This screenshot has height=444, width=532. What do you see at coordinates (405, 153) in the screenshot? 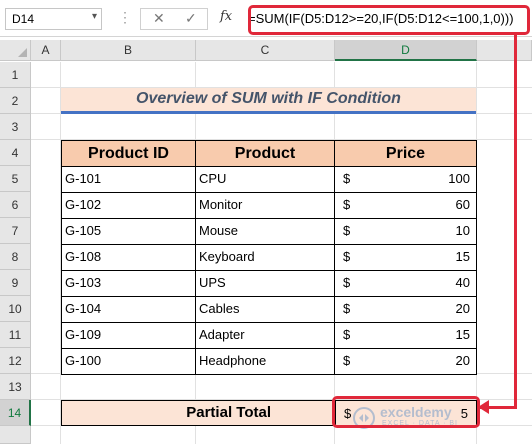
I see `header-price: Price` at bounding box center [405, 153].